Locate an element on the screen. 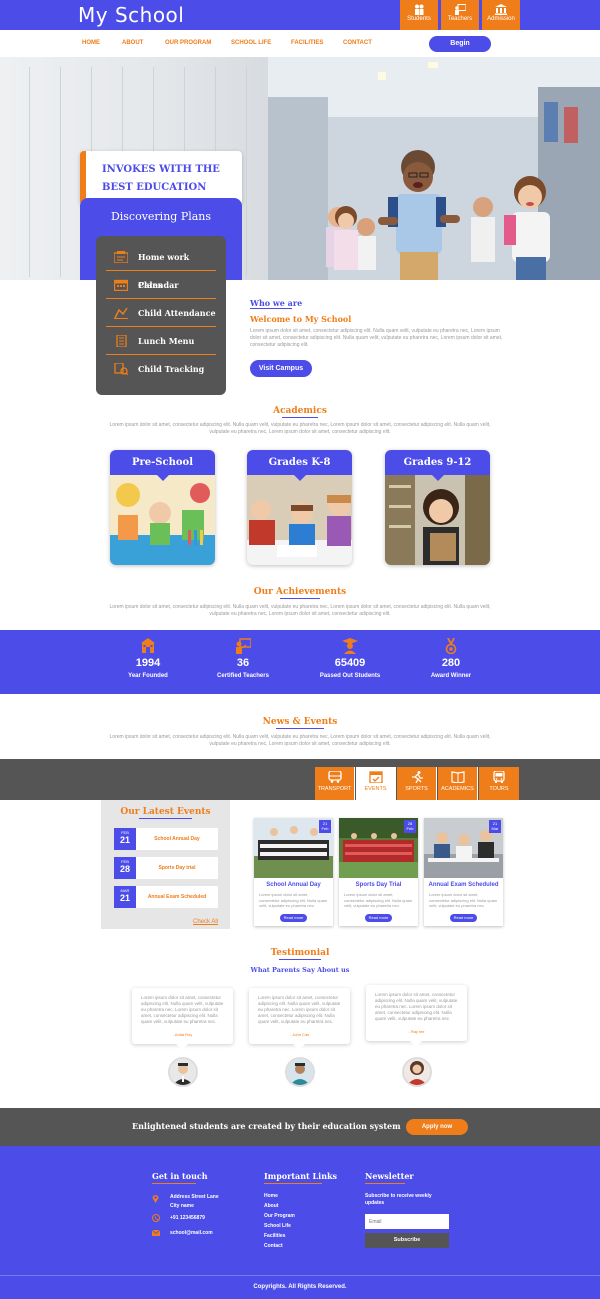 The image size is (600, 1299). attendance-icon is located at coordinates (121, 313).